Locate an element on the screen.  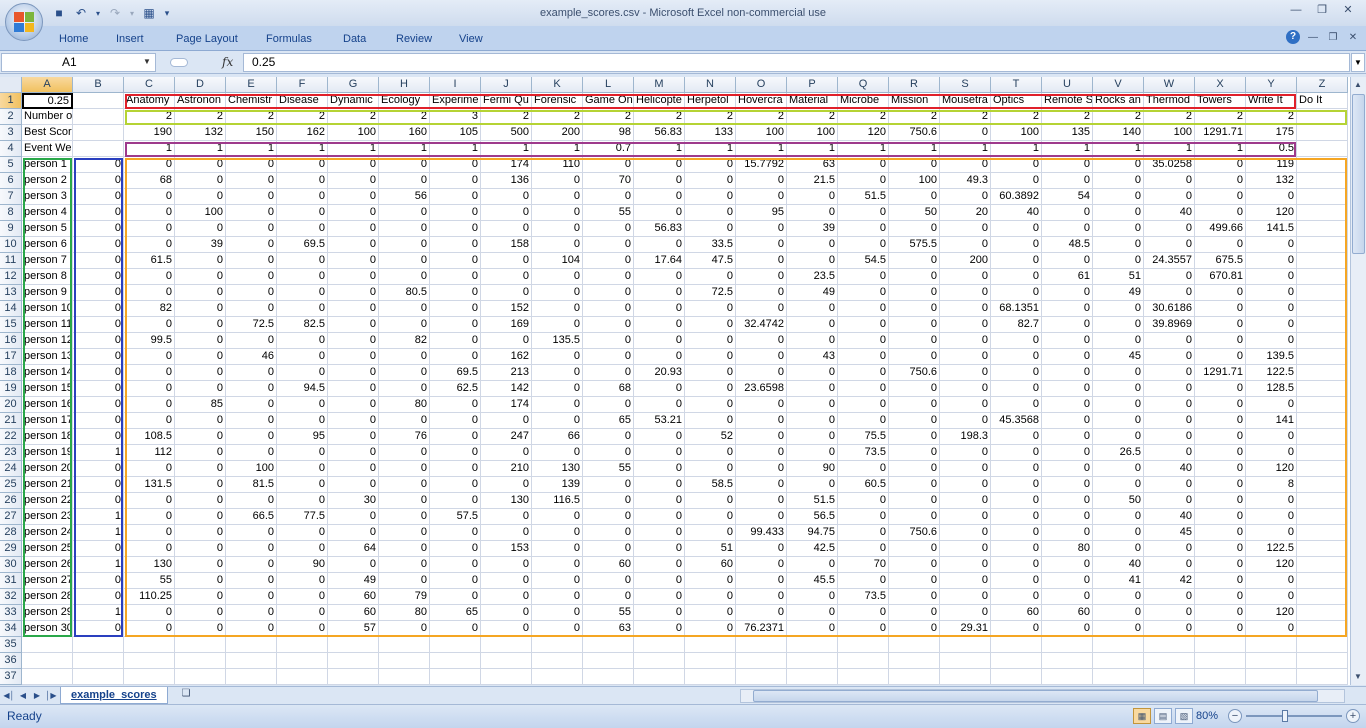
tab-page-layout: Page Layout is located at coordinates (207, 39).